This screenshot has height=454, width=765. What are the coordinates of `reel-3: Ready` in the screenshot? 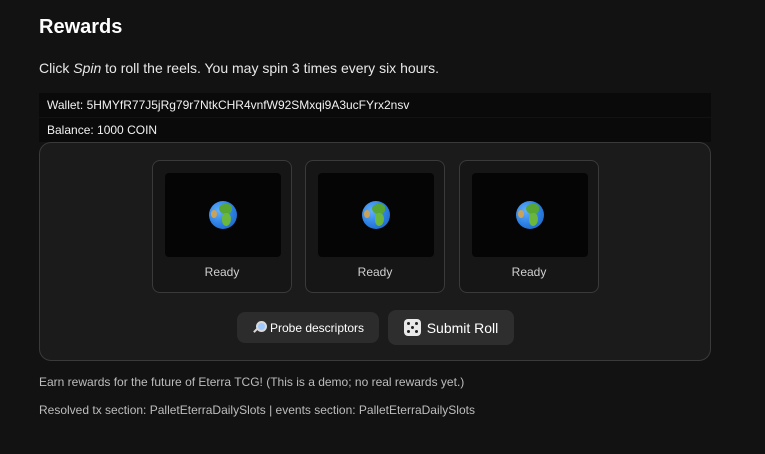 It's located at (529, 226).